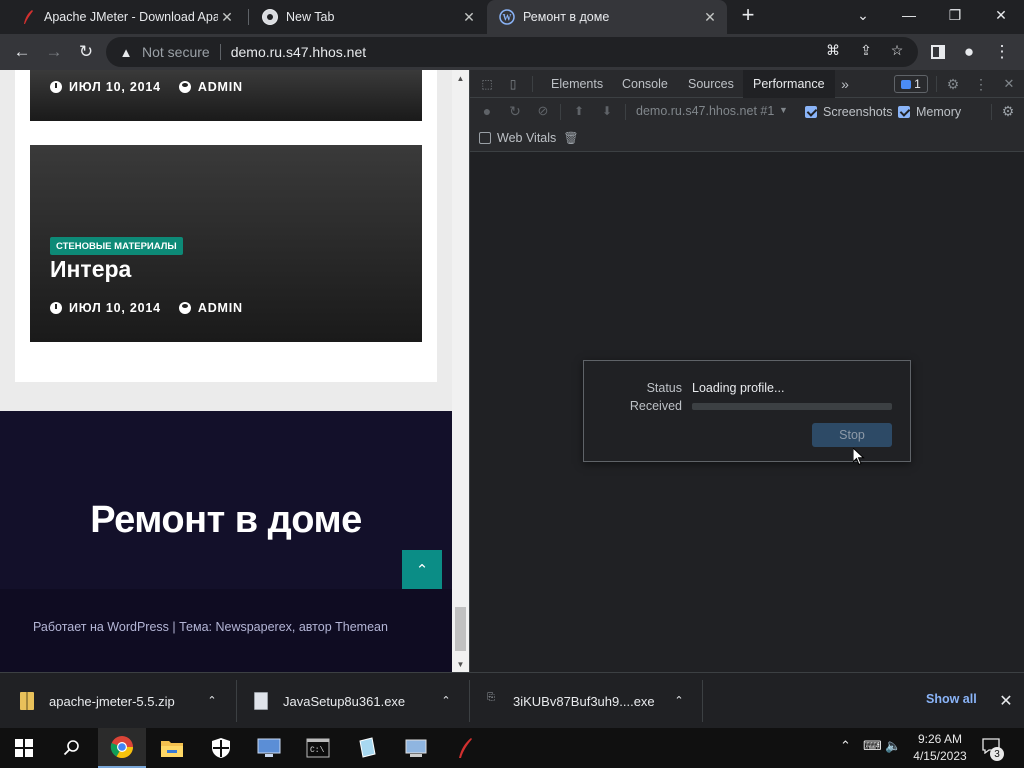  What do you see at coordinates (515, 111) in the screenshot?
I see `reload-profile-icon: ↻` at bounding box center [515, 111].